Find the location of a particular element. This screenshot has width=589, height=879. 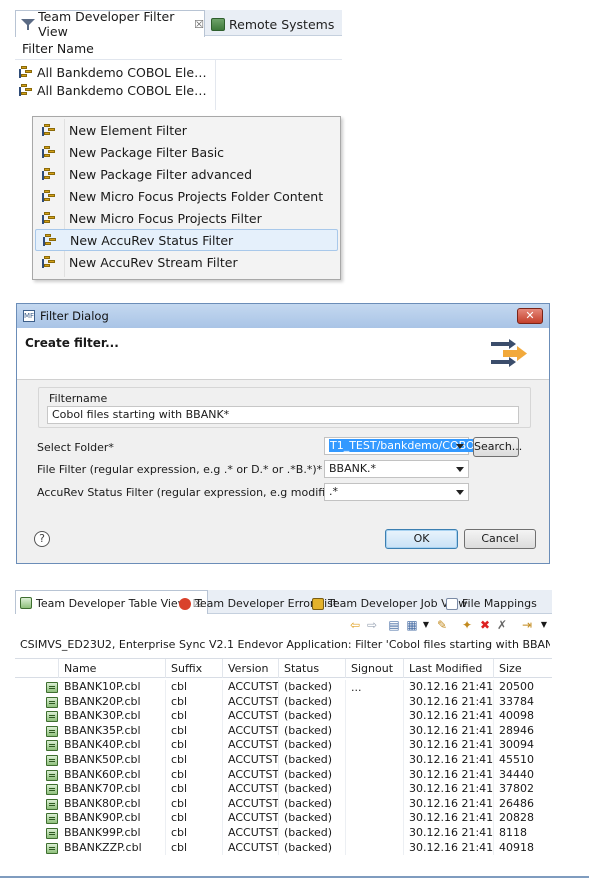

delete-icon: ✖ is located at coordinates (485, 625).